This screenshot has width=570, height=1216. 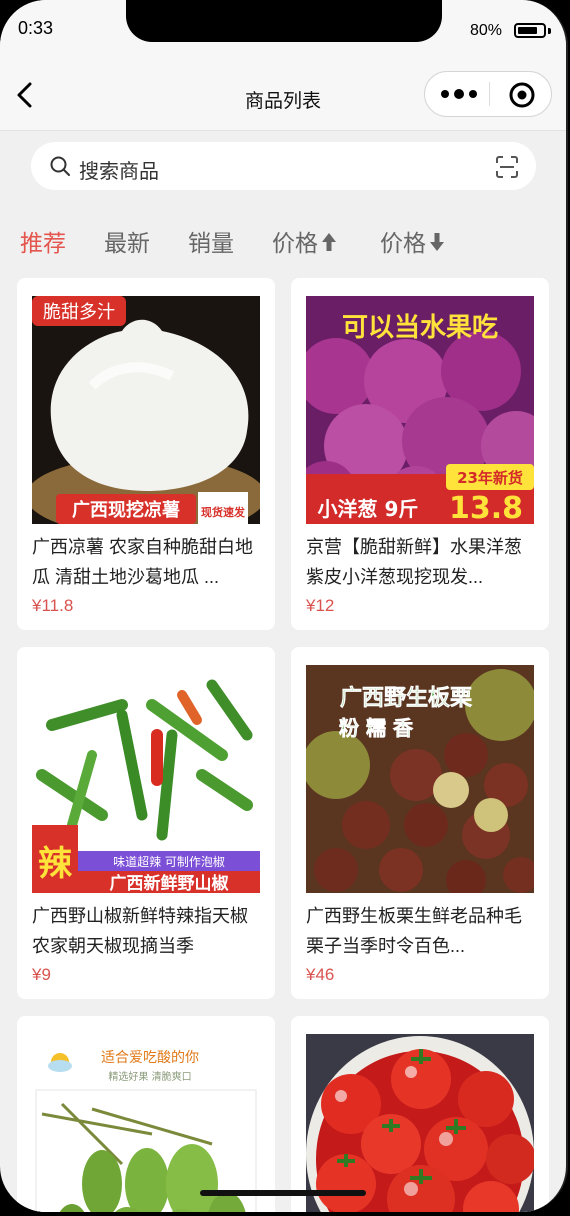 I want to click on tab-label: 销量, so click(x=211, y=243).